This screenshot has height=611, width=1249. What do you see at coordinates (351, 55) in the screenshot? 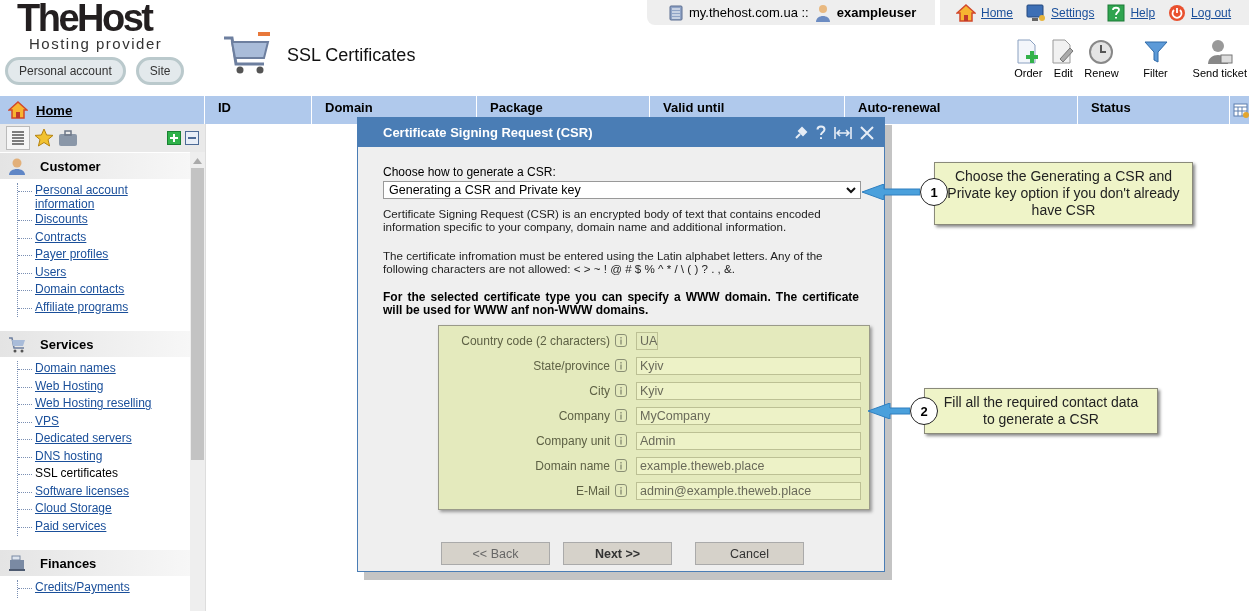
I see `page-title: SSL Certificates` at bounding box center [351, 55].